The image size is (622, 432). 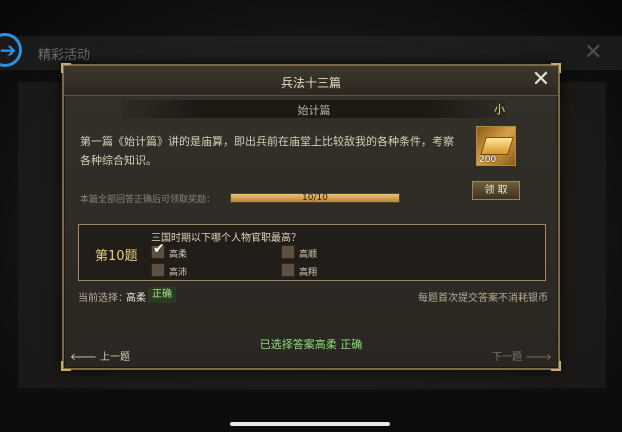 I want to click on corner-ornament, so click(x=556, y=366).